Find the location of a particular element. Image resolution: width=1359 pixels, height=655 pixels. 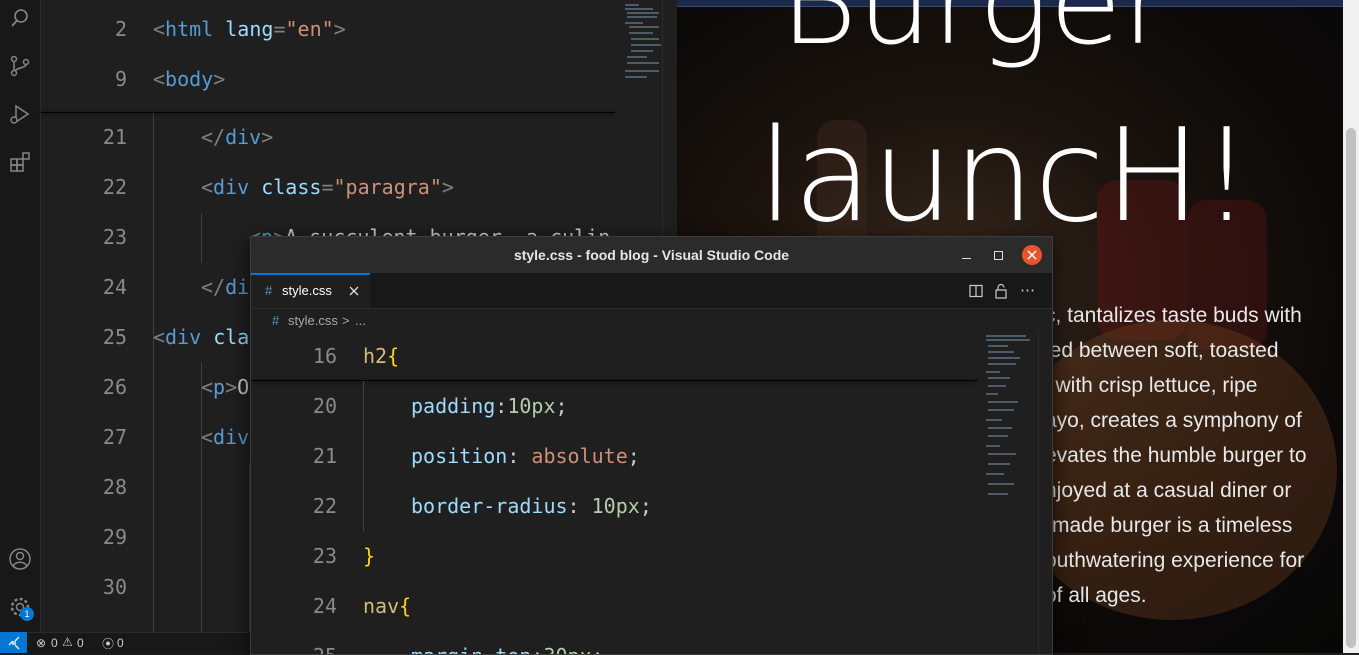

status-bar: ⊗ 0 ⚠ 0 ⦿ 0 is located at coordinates (125, 643).